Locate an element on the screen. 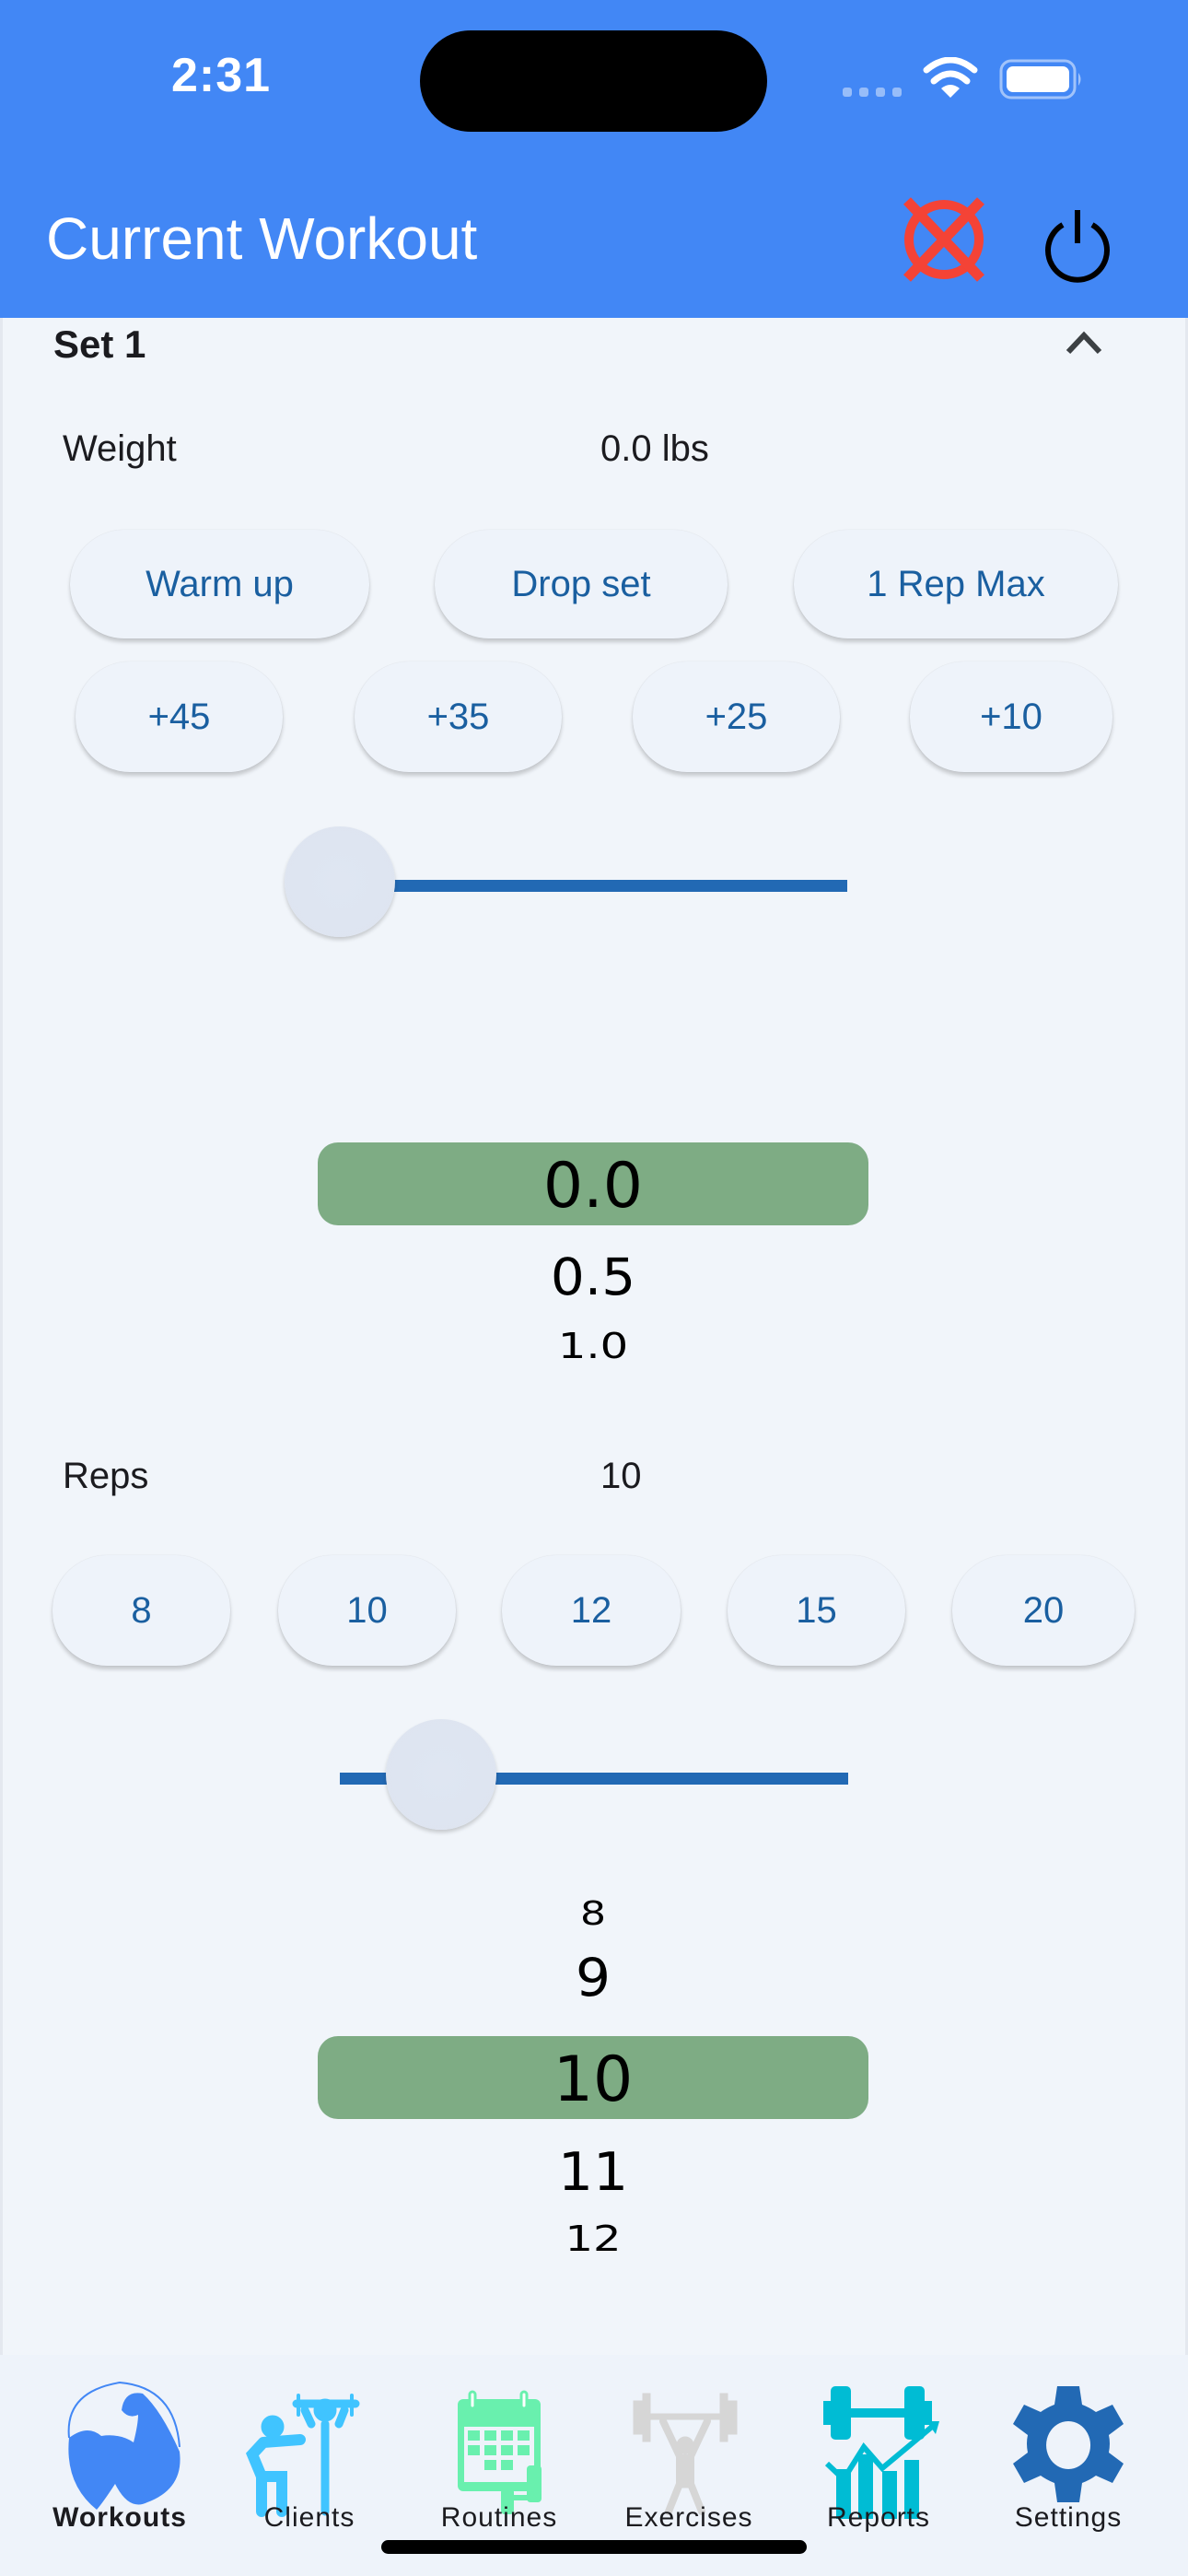  picker-item: 9 is located at coordinates (593, 1978).